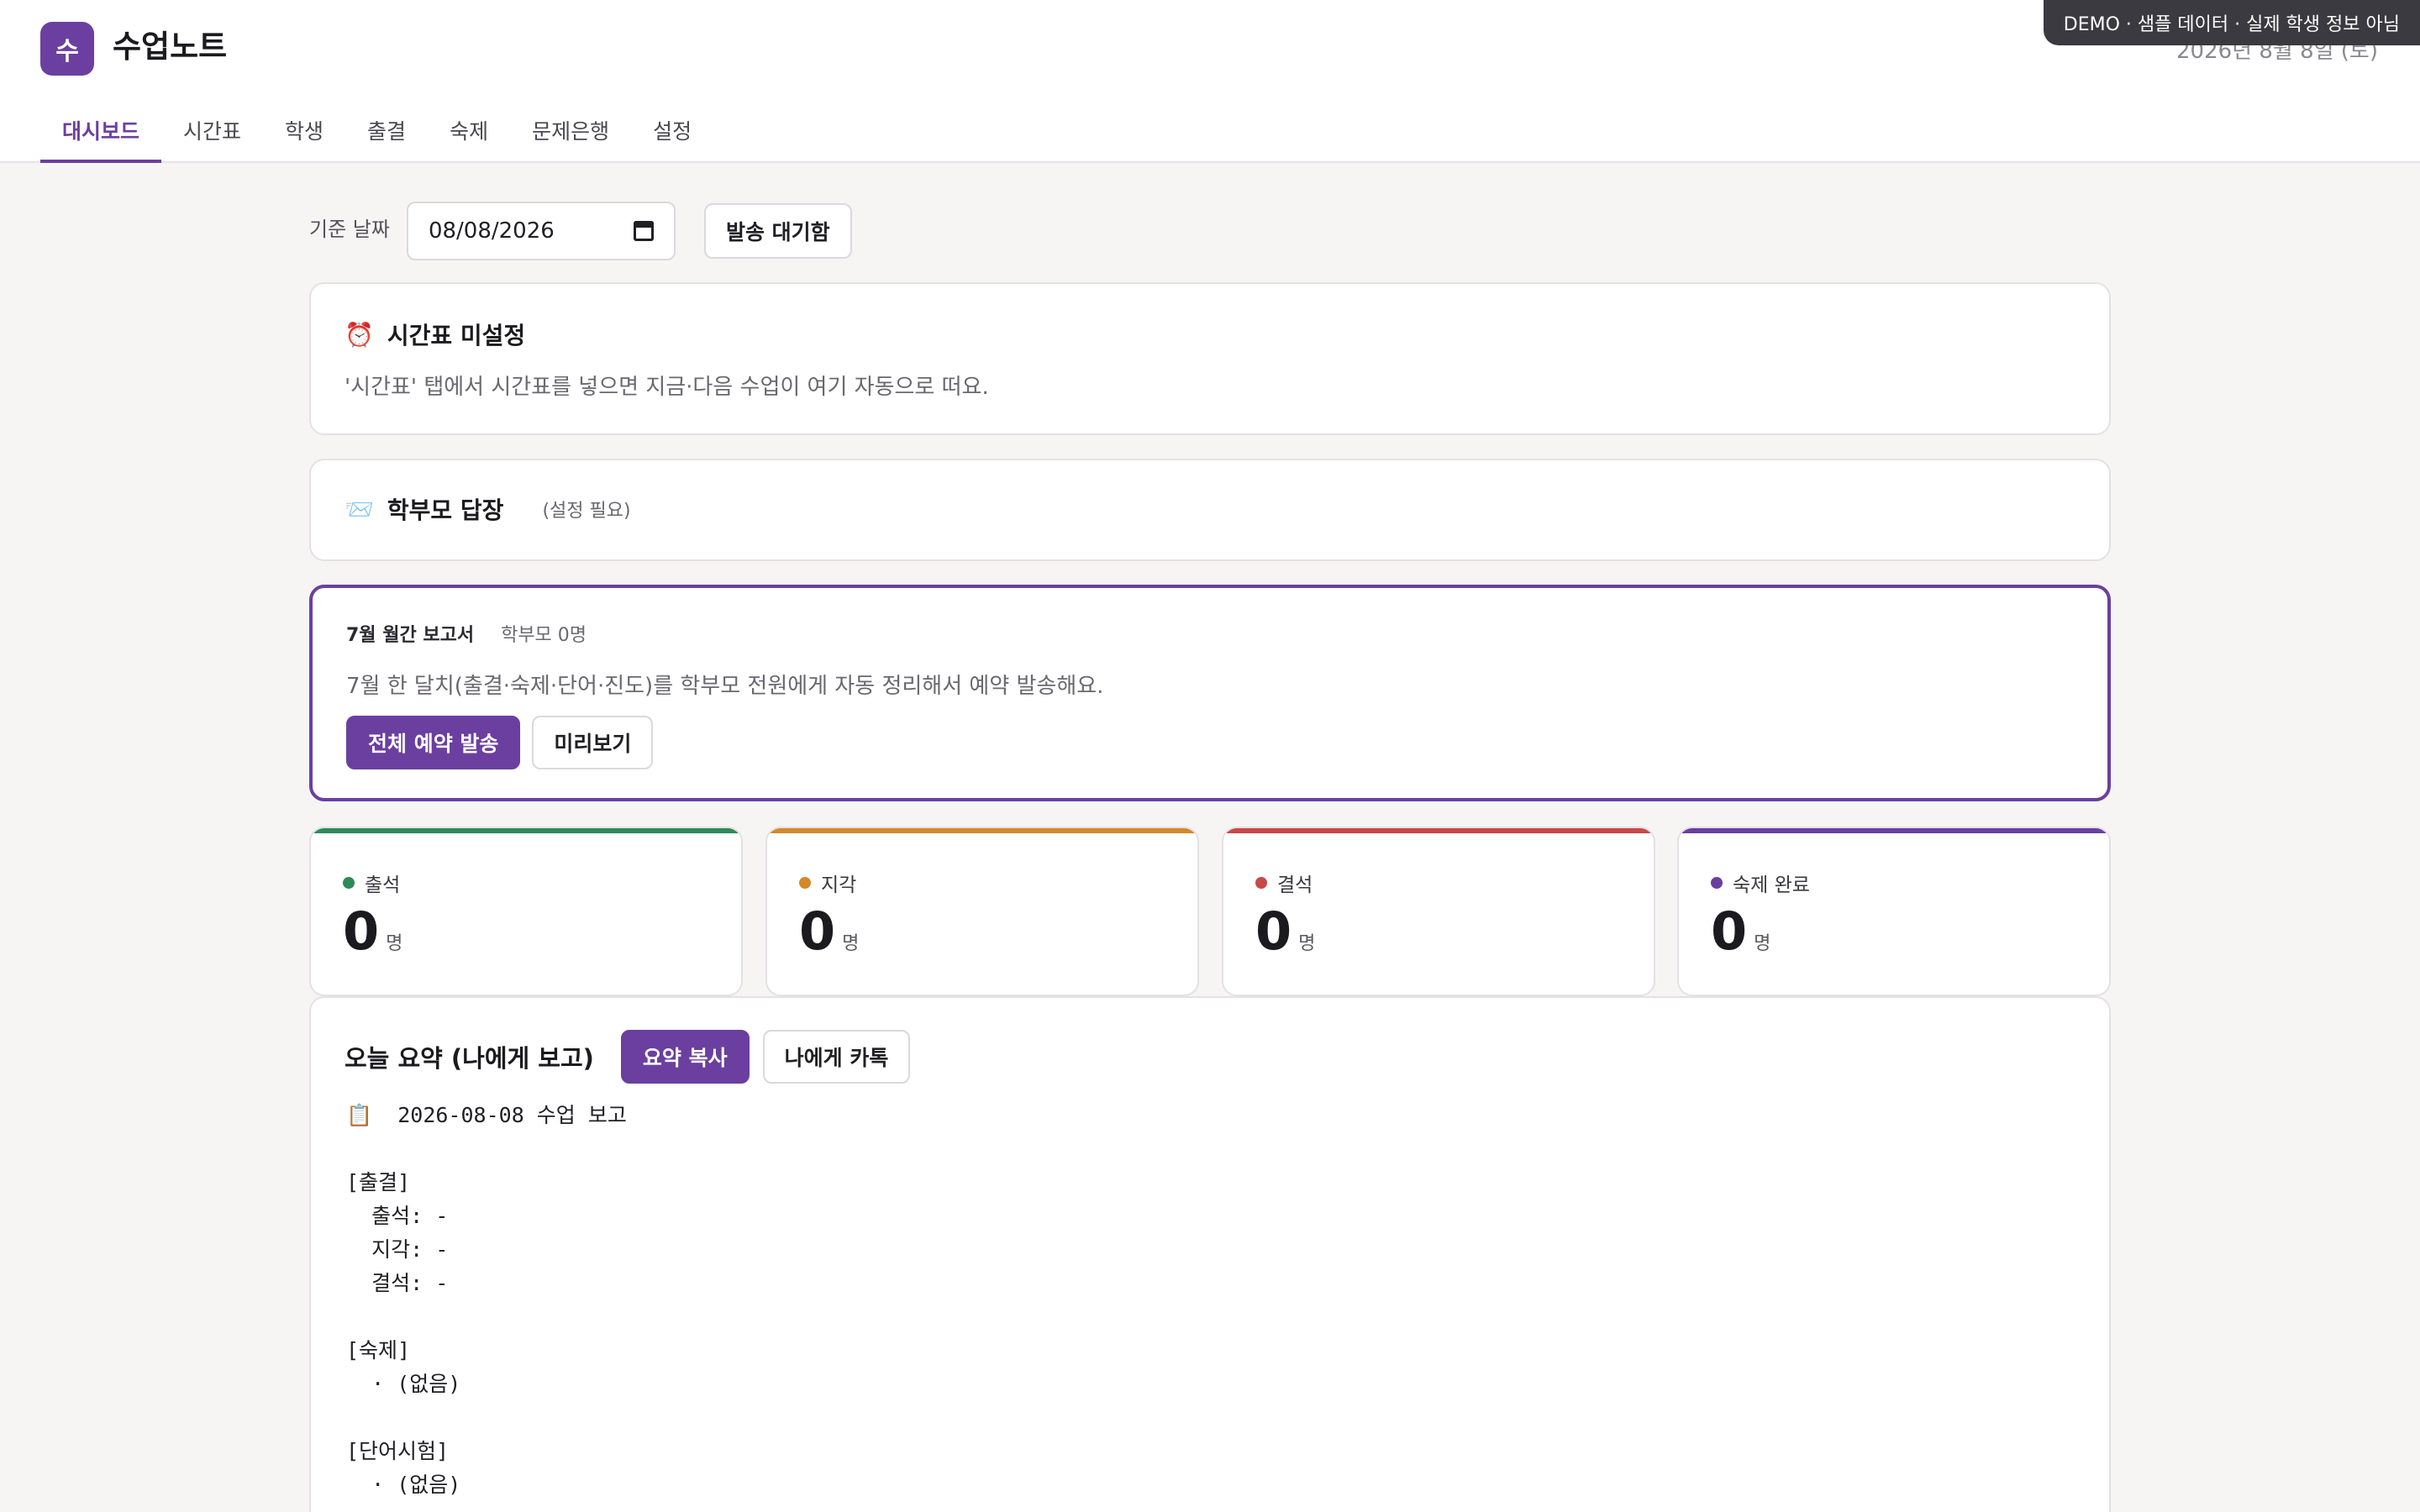 The image size is (2420, 1512). I want to click on timetable-card-title: ⏰ 시간표 미설정, so click(435, 334).